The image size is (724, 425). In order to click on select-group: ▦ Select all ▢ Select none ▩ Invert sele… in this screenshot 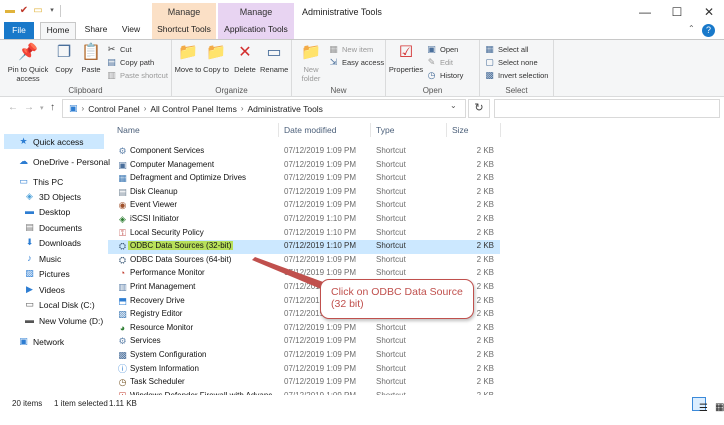, I will do `click(517, 68)`.